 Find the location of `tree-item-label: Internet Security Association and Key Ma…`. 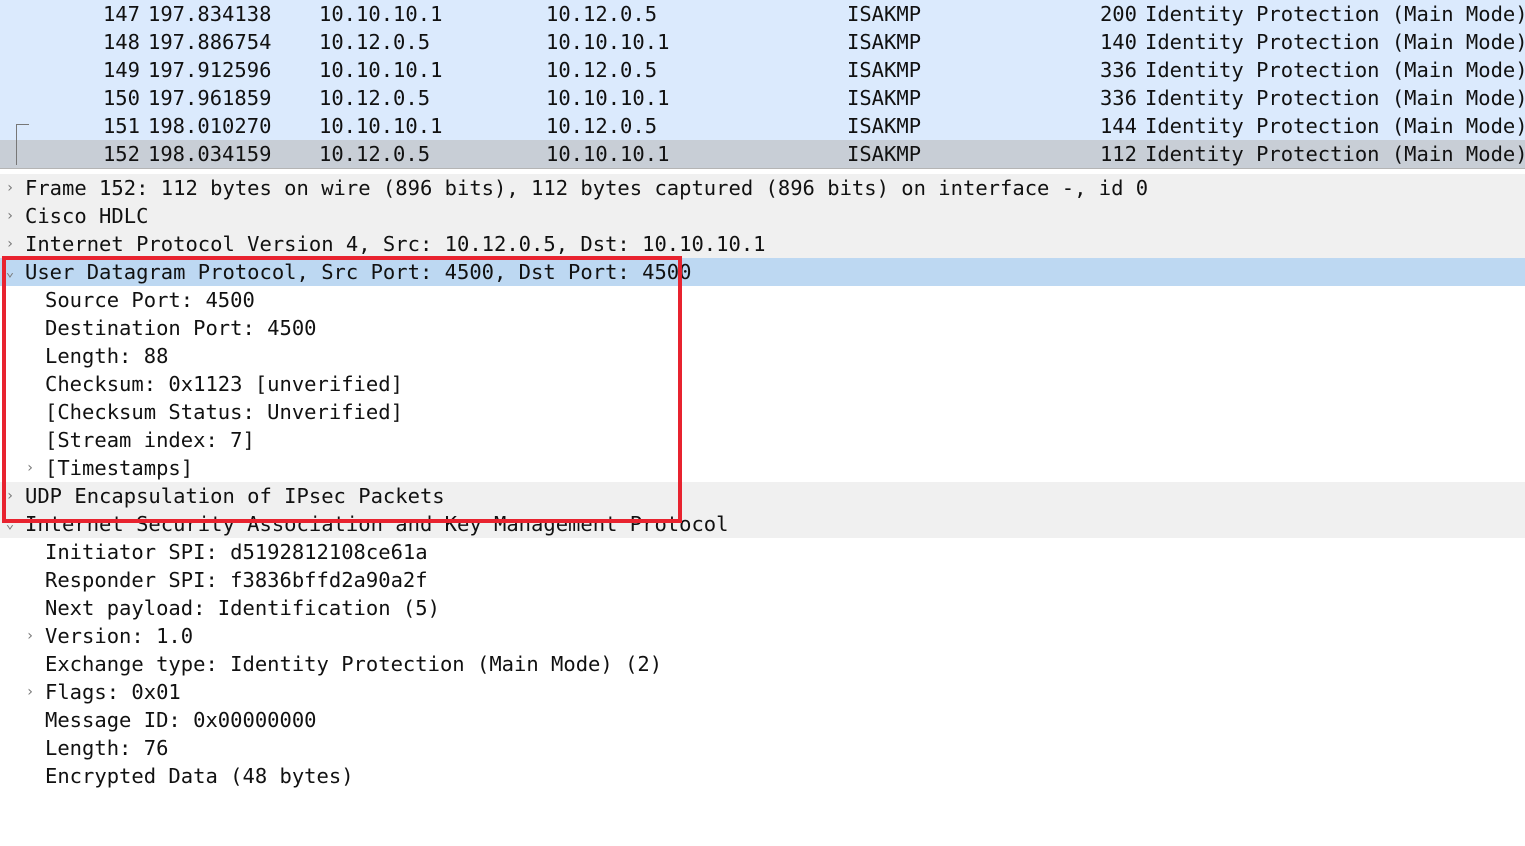

tree-item-label: Internet Security Association and Key Ma… is located at coordinates (377, 524).